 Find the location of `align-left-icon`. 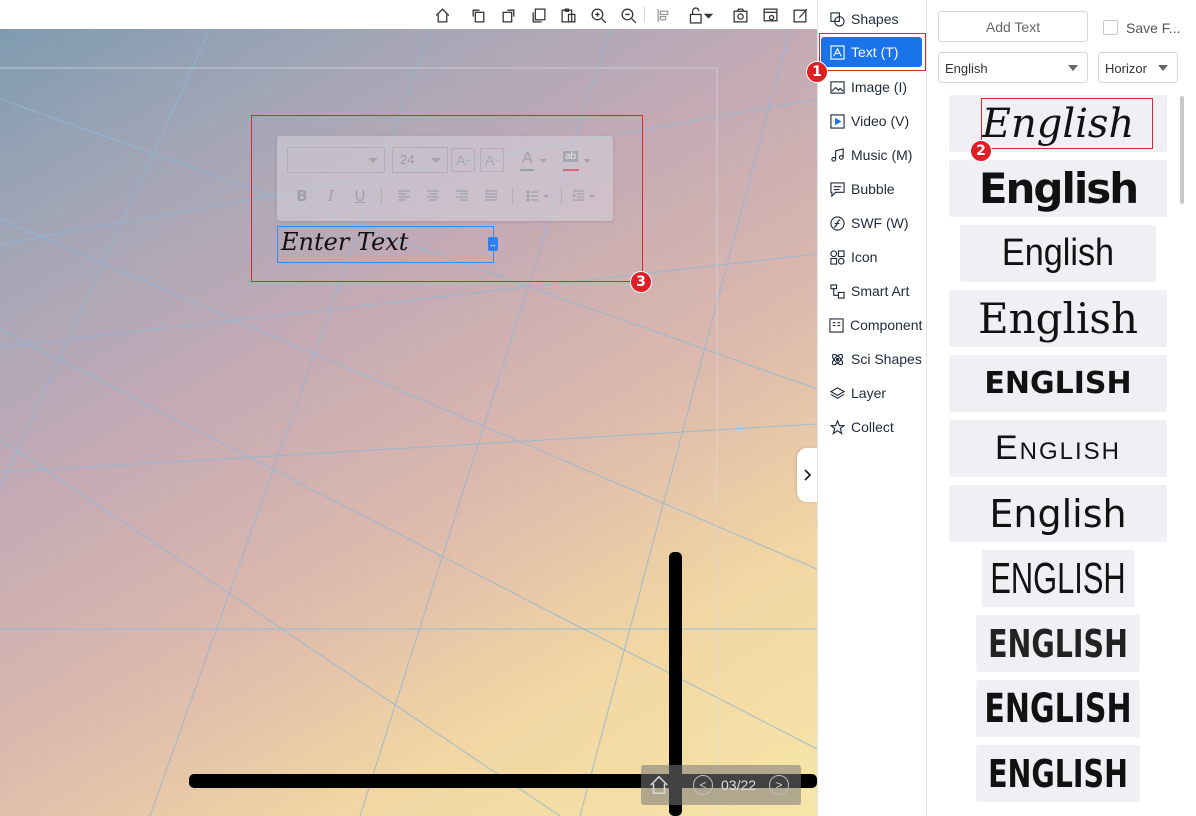

align-left-icon is located at coordinates (404, 196).